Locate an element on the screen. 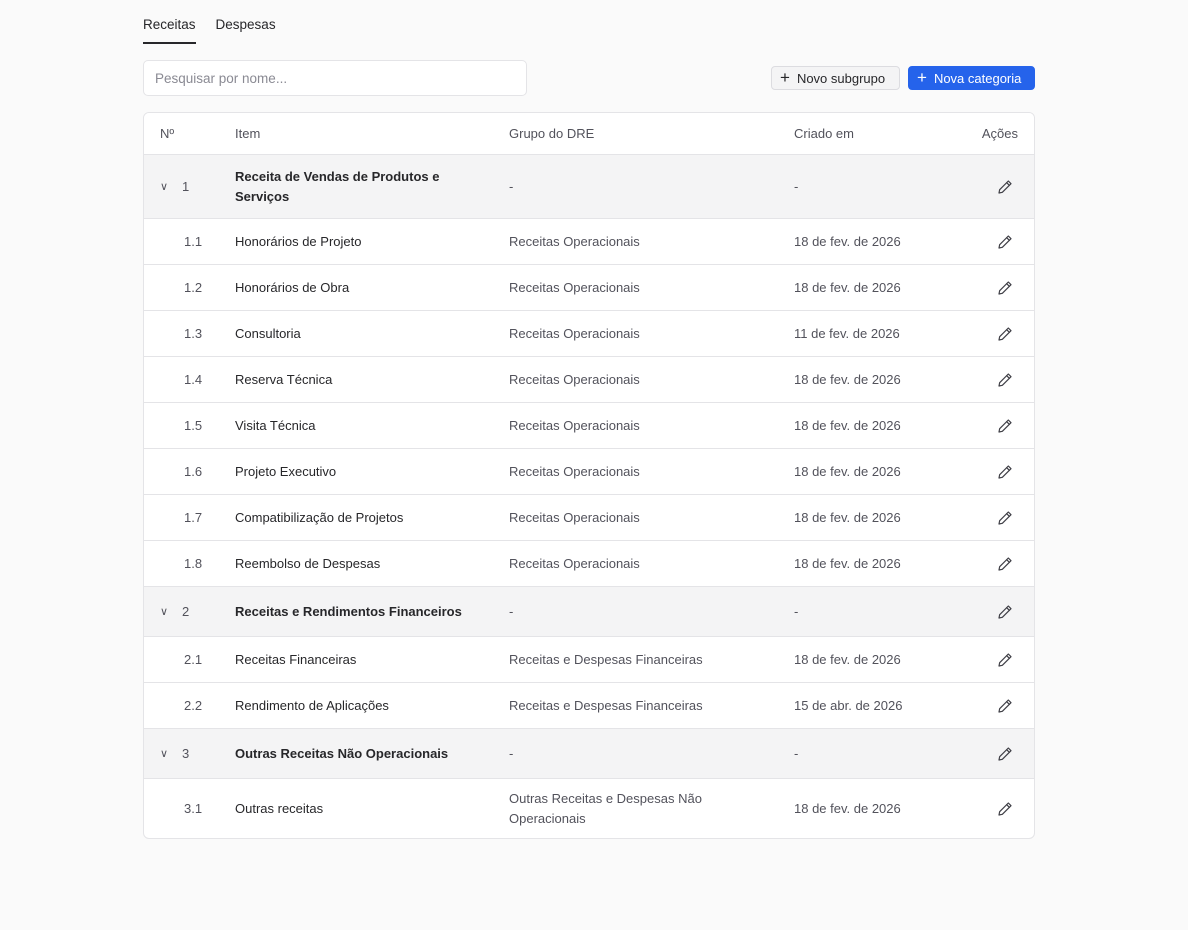  cell-item: Outras receitas is located at coordinates (279, 808).